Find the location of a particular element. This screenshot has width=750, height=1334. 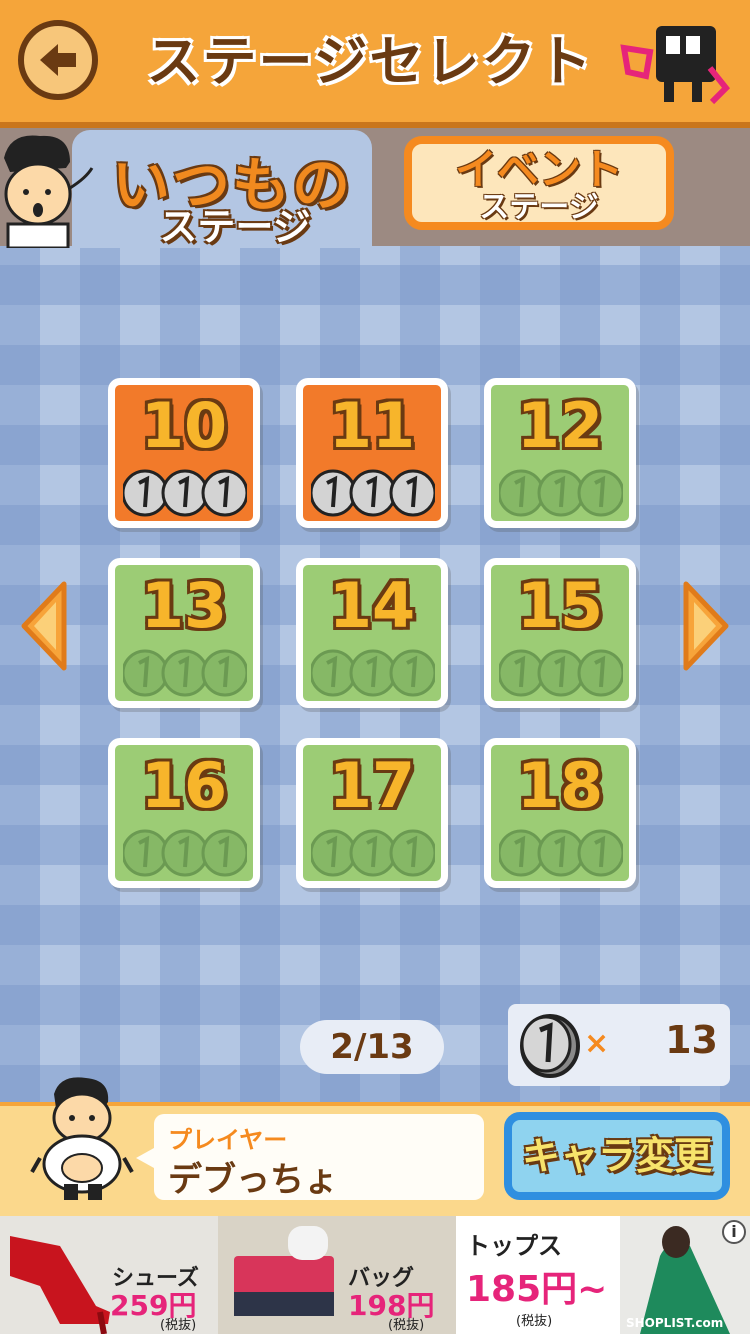

stage-number: 14 is located at coordinates (372, 605).